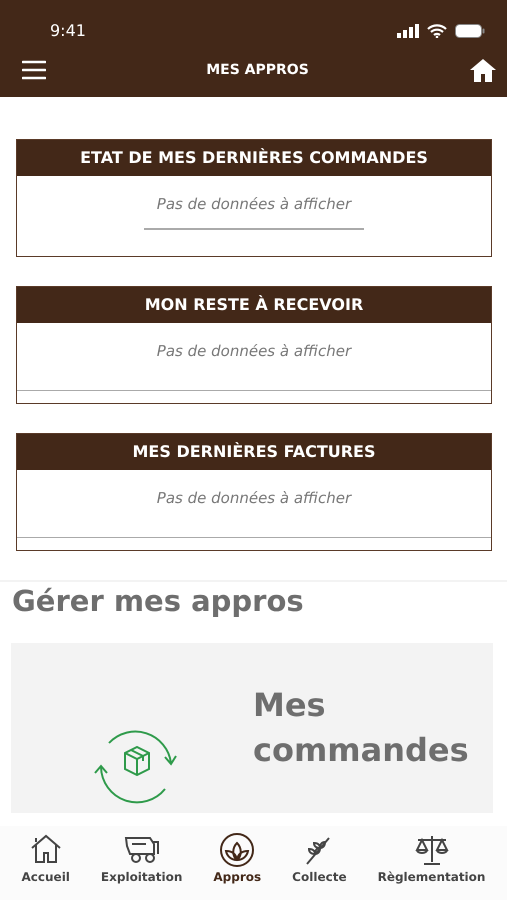 The height and width of the screenshot is (900, 507). Describe the element at coordinates (254, 305) in the screenshot. I see `panel-title: MON RESTE À RECEVOIR` at that location.